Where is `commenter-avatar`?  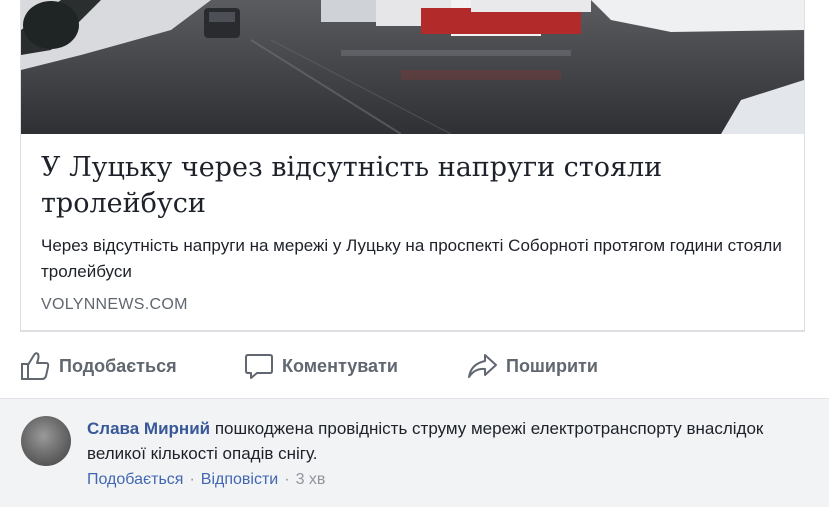
commenter-avatar is located at coordinates (46, 441).